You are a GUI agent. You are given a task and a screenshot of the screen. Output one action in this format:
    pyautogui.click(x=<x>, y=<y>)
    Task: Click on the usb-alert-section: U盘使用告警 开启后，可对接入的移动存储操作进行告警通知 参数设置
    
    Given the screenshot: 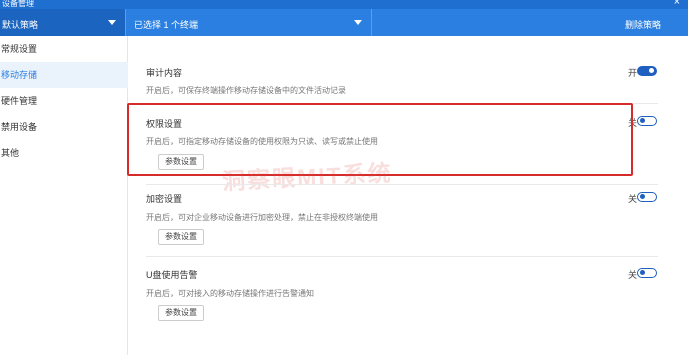 What is the action you would take?
    pyautogui.click(x=402, y=298)
    